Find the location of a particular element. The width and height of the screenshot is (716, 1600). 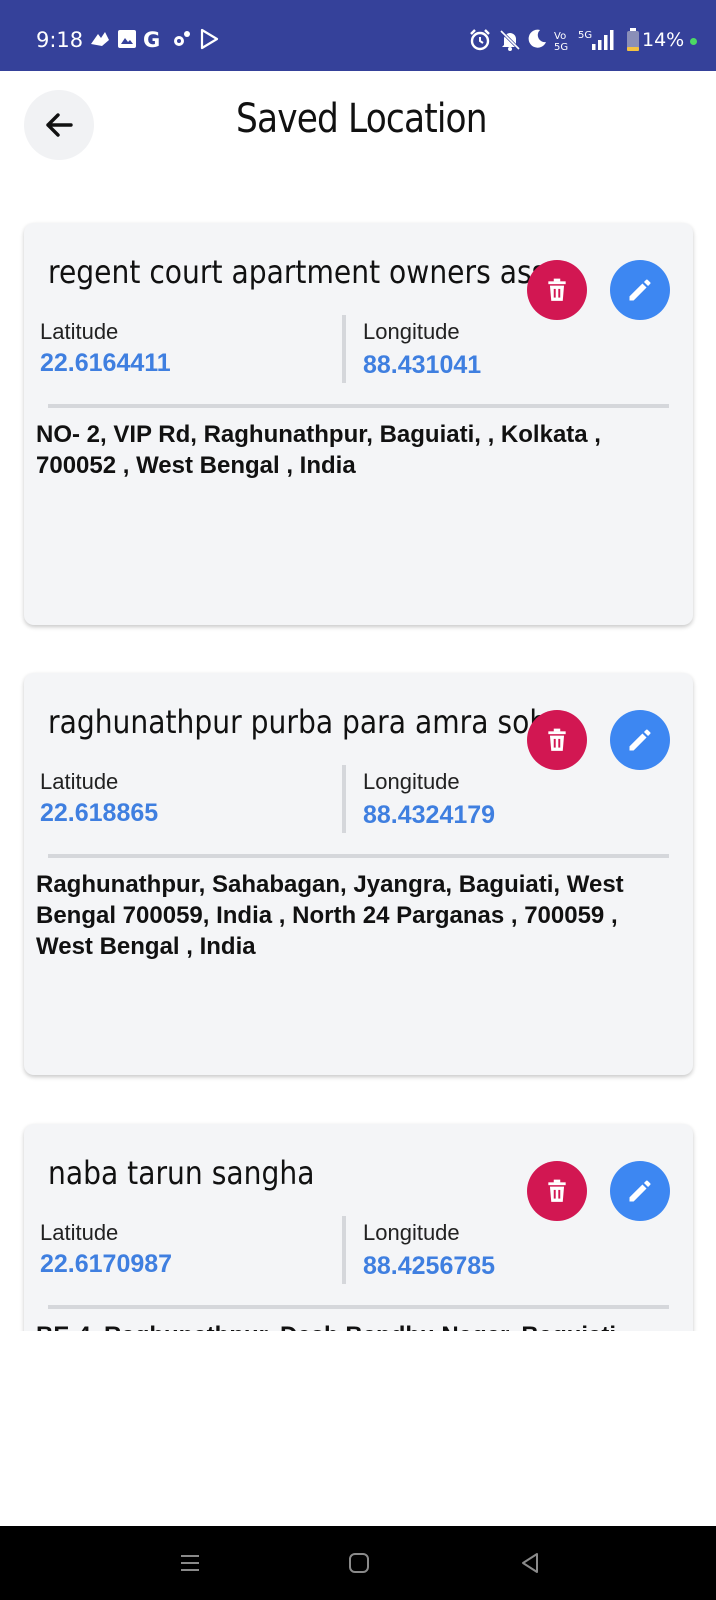

page-title: Saved Location is located at coordinates (362, 119).